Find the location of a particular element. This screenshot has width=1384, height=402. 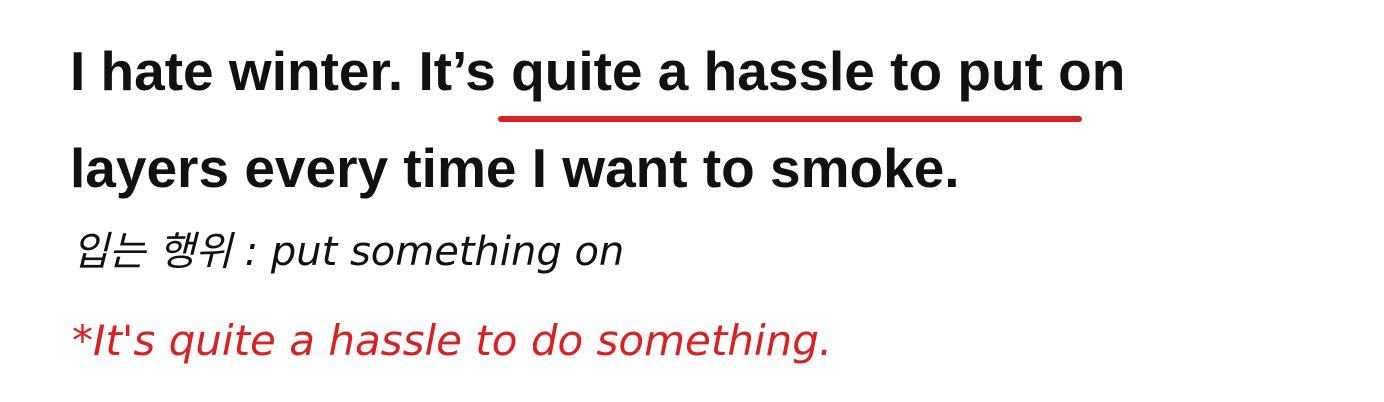

example-sentence-line-2: layers every time I want to smoke. is located at coordinates (515, 168).